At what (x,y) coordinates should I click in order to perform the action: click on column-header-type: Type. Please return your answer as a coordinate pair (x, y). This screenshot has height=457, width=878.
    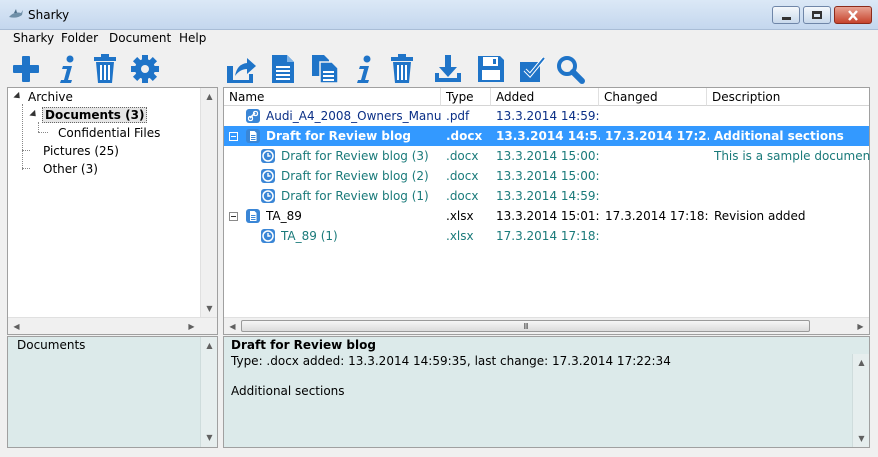
    Looking at the image, I should click on (466, 97).